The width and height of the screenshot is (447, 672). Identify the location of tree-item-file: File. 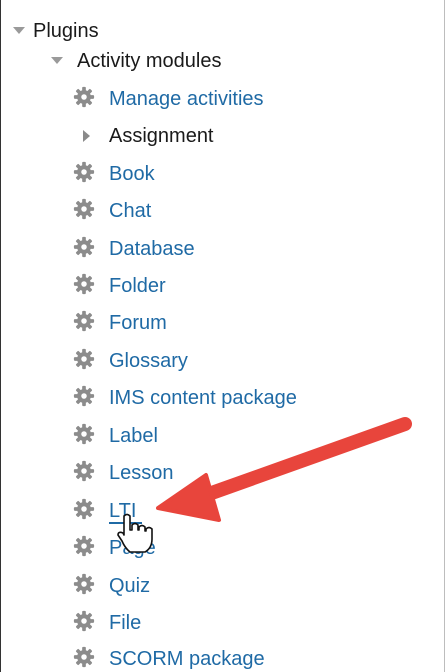
(233, 623).